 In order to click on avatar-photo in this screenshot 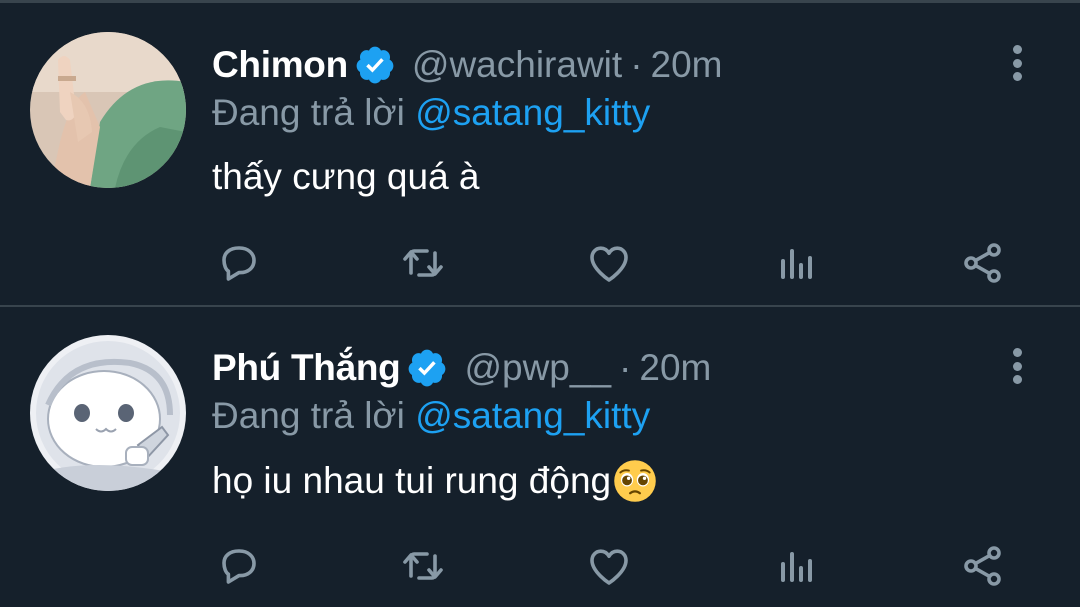, I will do `click(108, 110)`.